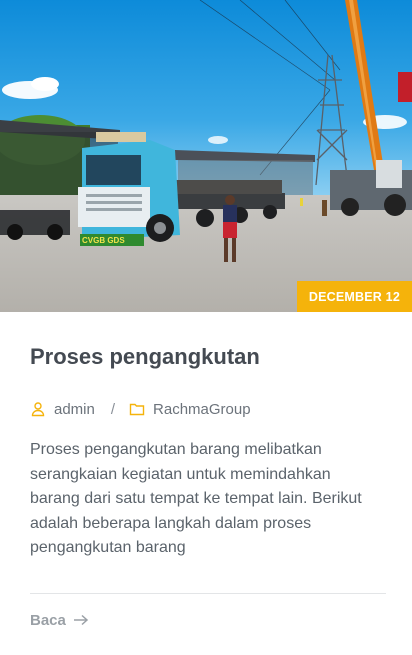  I want to click on user-icon, so click(38, 409).